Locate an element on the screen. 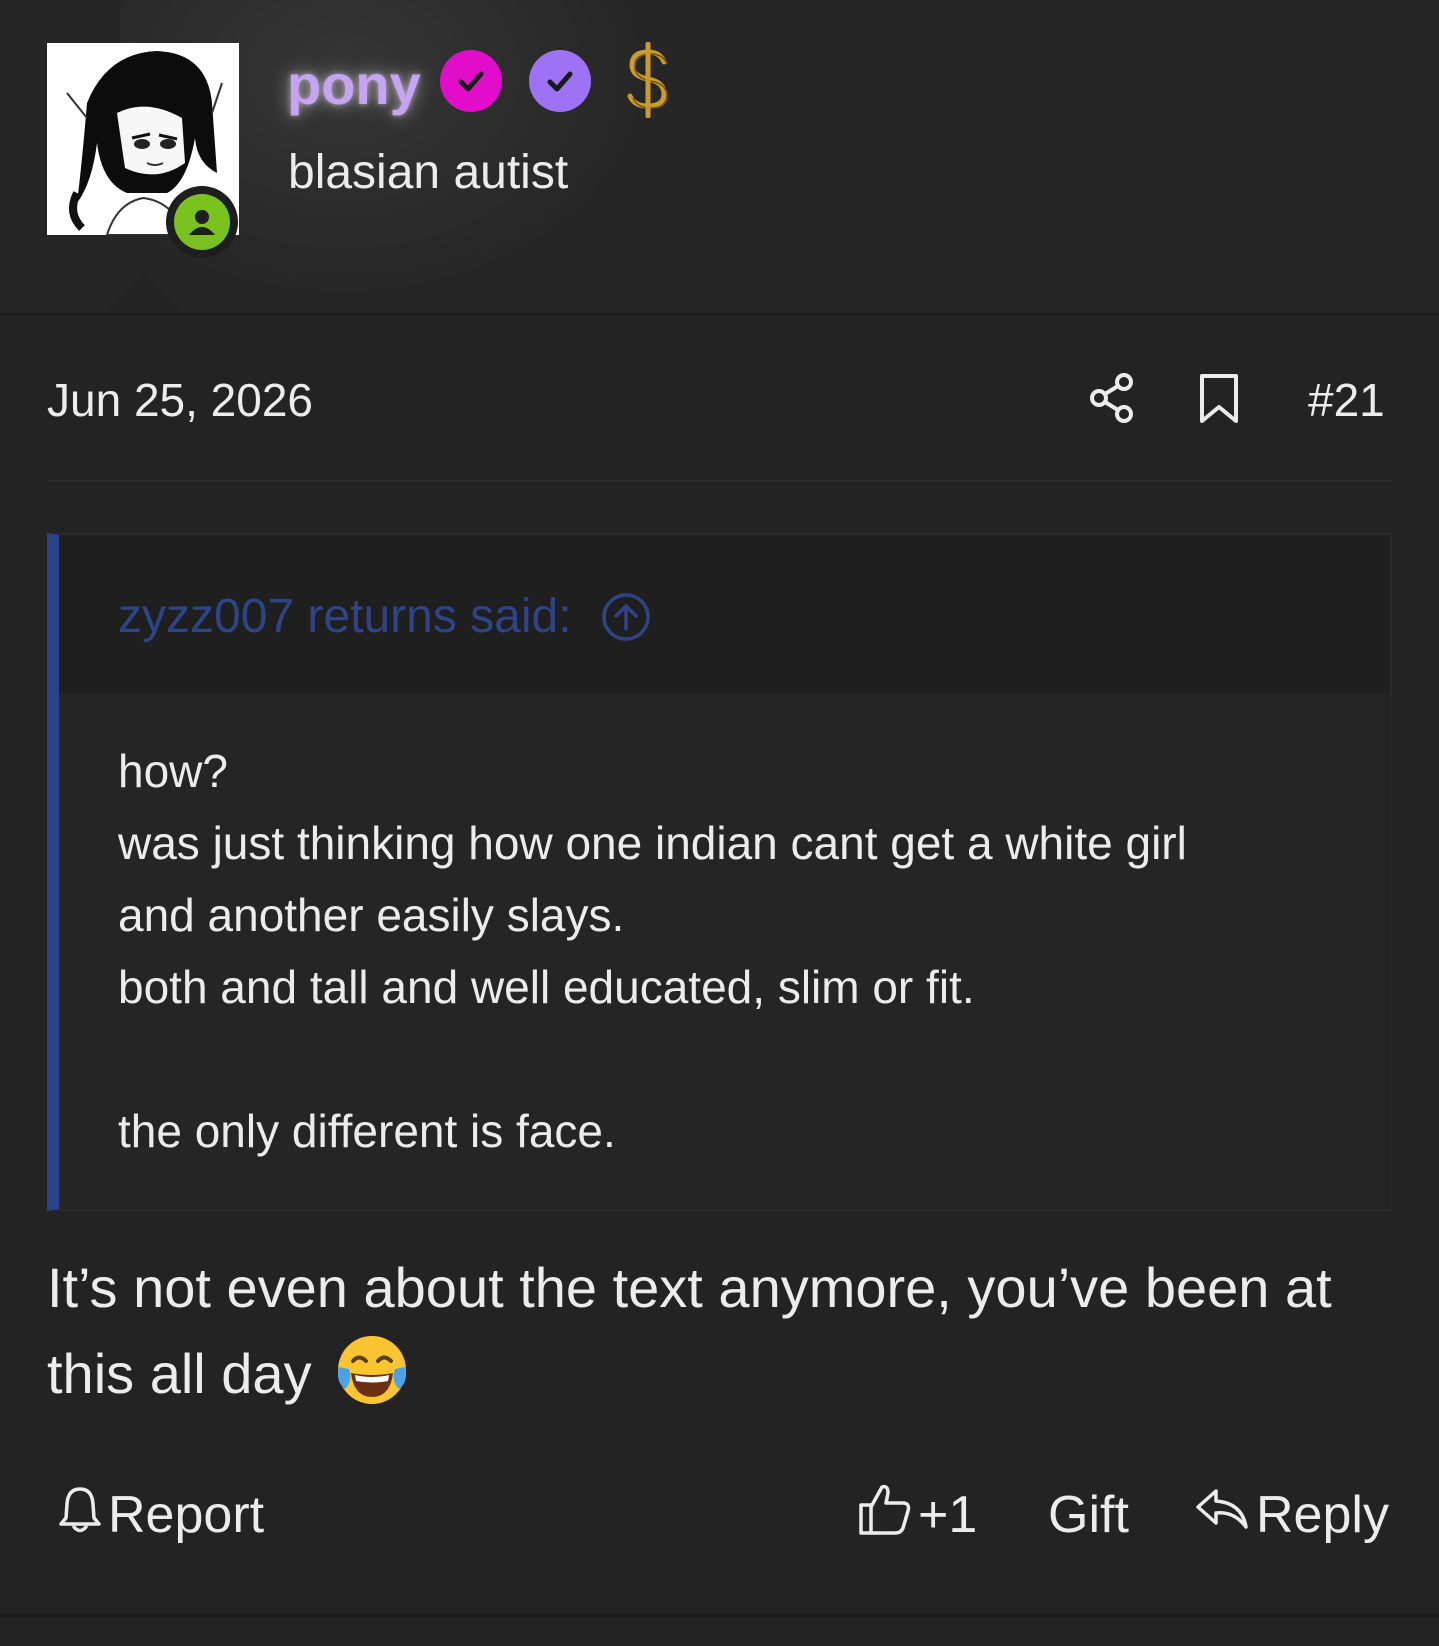  reply-button: Reply is located at coordinates (1291, 1515).